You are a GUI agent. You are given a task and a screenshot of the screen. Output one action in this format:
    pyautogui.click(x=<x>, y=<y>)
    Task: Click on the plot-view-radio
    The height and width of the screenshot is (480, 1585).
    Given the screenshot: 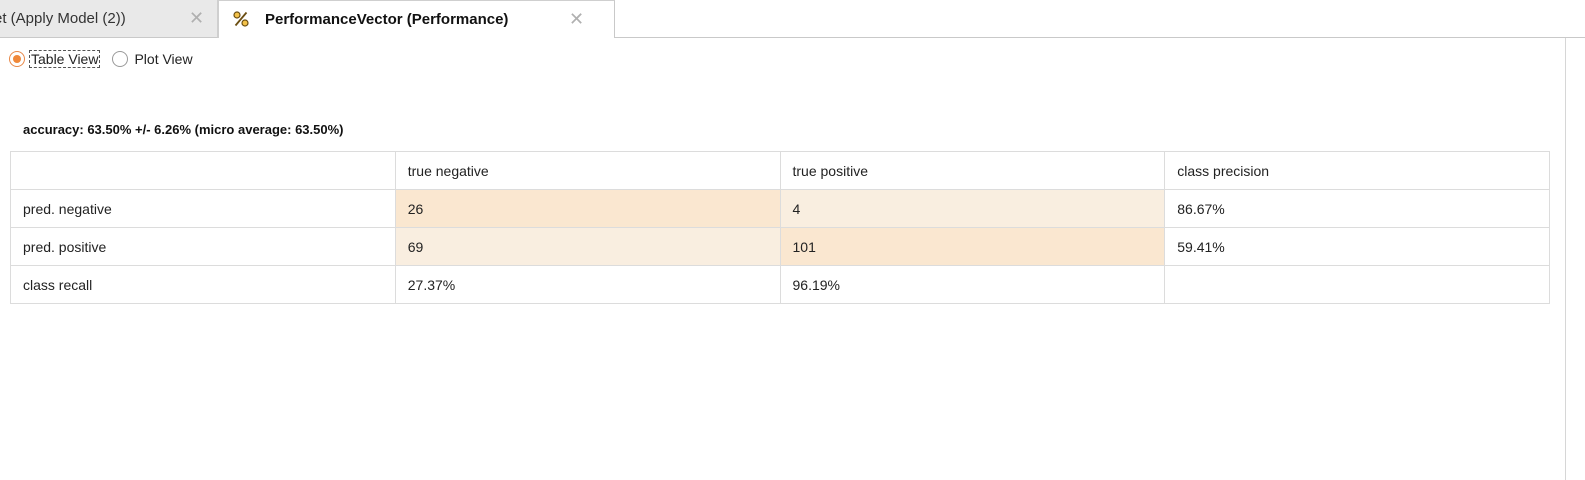 What is the action you would take?
    pyautogui.click(x=120, y=59)
    